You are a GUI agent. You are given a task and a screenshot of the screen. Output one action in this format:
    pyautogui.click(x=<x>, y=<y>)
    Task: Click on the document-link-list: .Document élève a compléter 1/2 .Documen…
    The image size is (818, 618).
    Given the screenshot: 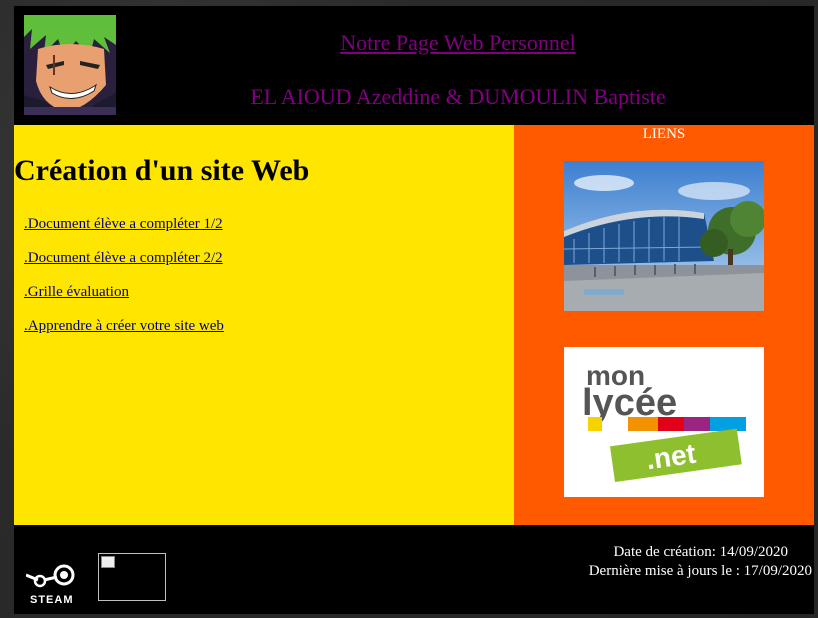 What is the action you would take?
    pyautogui.click(x=124, y=283)
    